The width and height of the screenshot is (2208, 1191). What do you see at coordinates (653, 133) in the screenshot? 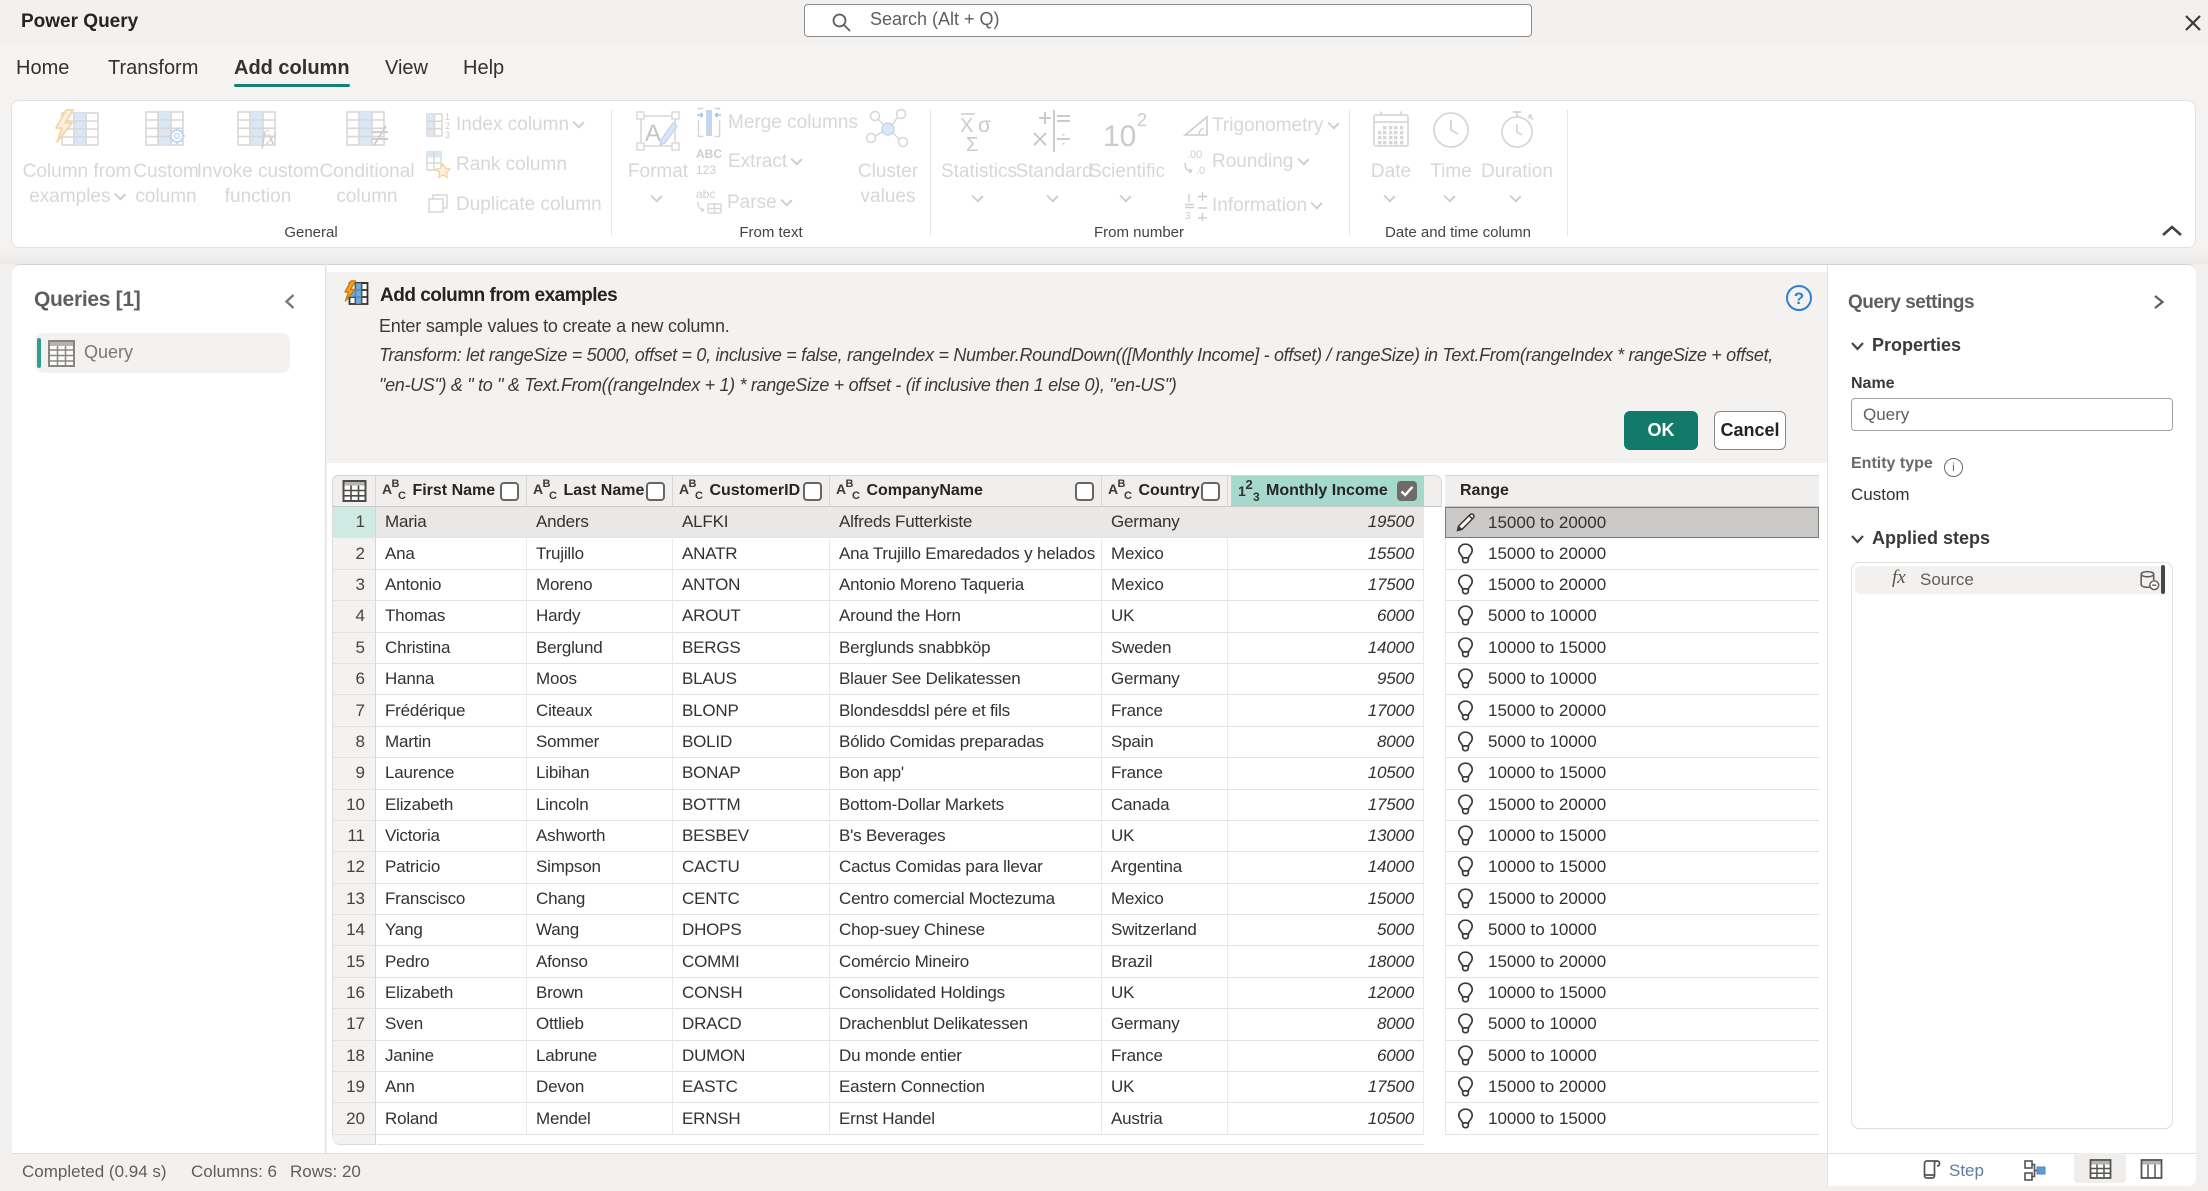
I see `svg-text: A` at bounding box center [653, 133].